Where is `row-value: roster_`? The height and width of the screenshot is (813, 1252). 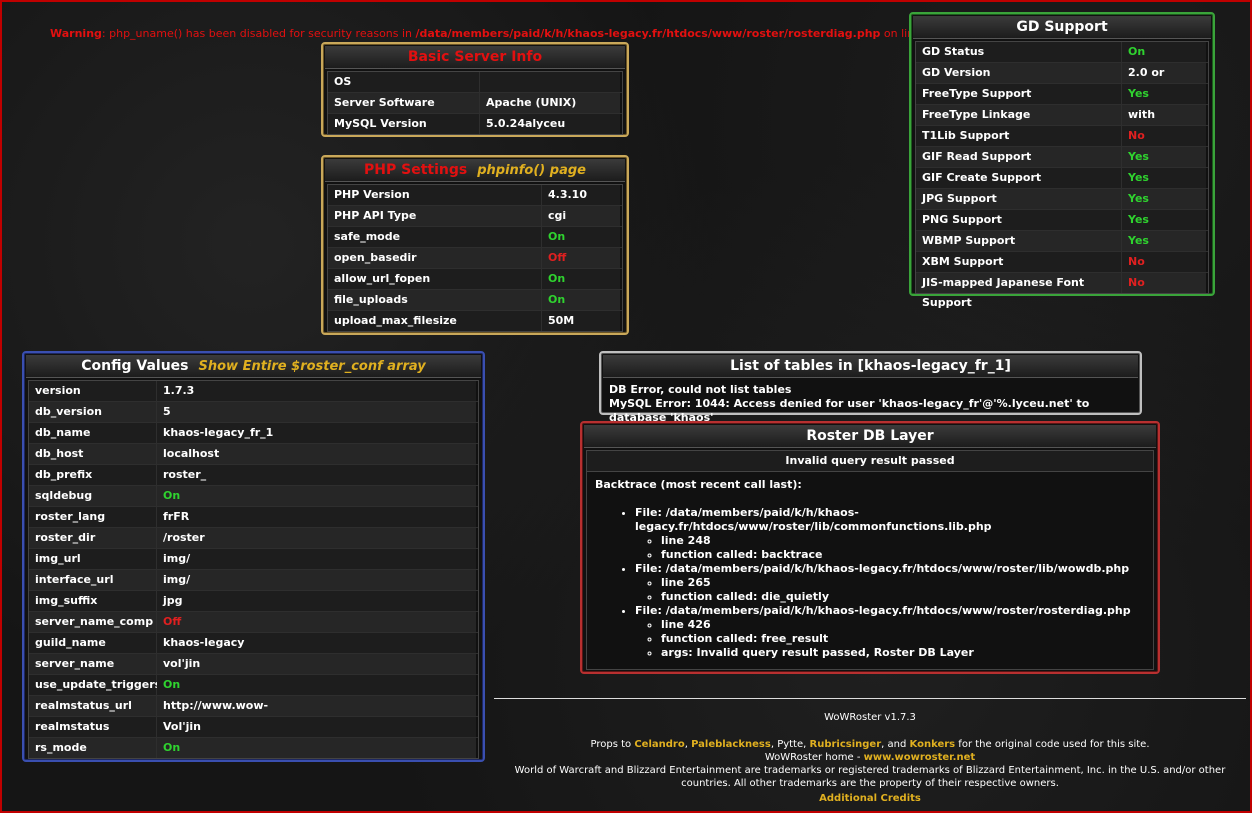
row-value: roster_ is located at coordinates (316, 475).